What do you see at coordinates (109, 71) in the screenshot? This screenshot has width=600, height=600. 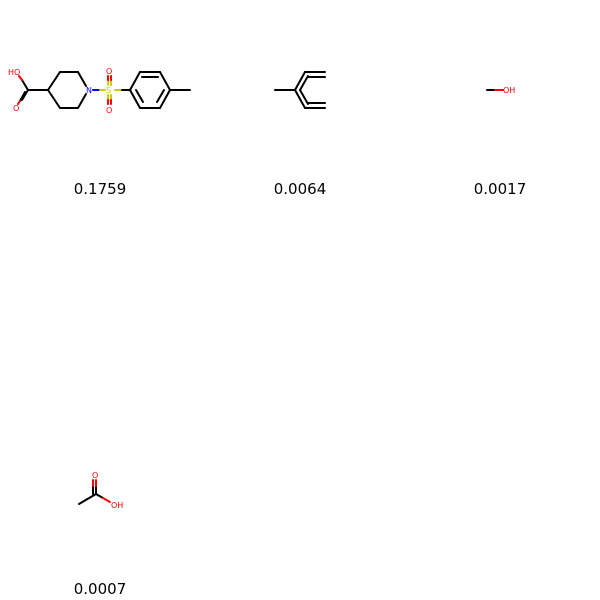 I see `atom-label-o-top: O` at bounding box center [109, 71].